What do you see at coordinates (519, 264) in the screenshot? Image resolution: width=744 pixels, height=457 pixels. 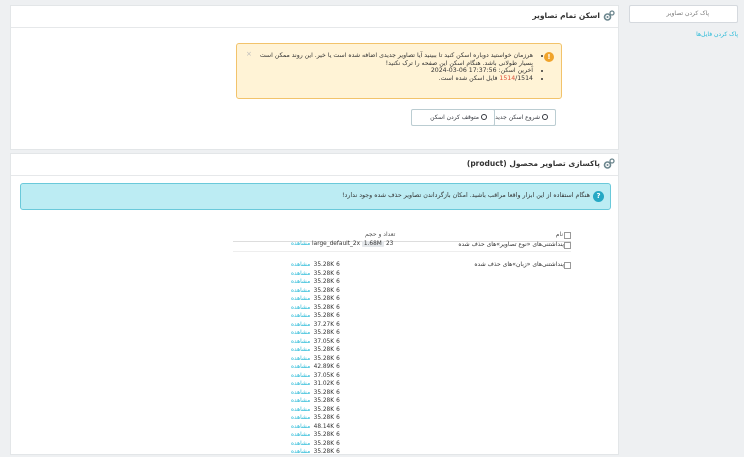 I see `category-label: پنداشتنی‌های «زبان»‌های حذف شده` at bounding box center [519, 264].